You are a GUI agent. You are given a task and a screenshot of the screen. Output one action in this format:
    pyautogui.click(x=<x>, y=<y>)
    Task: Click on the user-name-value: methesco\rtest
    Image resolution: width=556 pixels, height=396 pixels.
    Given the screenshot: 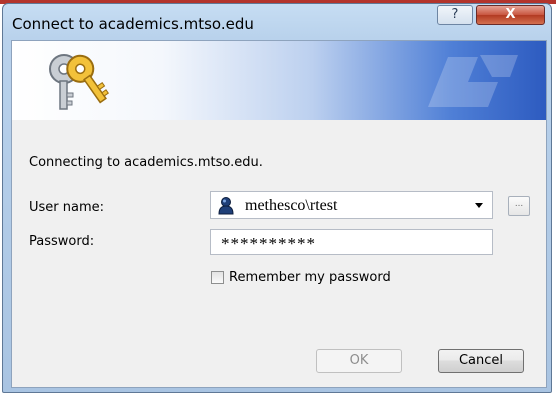 What is the action you would take?
    pyautogui.click(x=291, y=205)
    